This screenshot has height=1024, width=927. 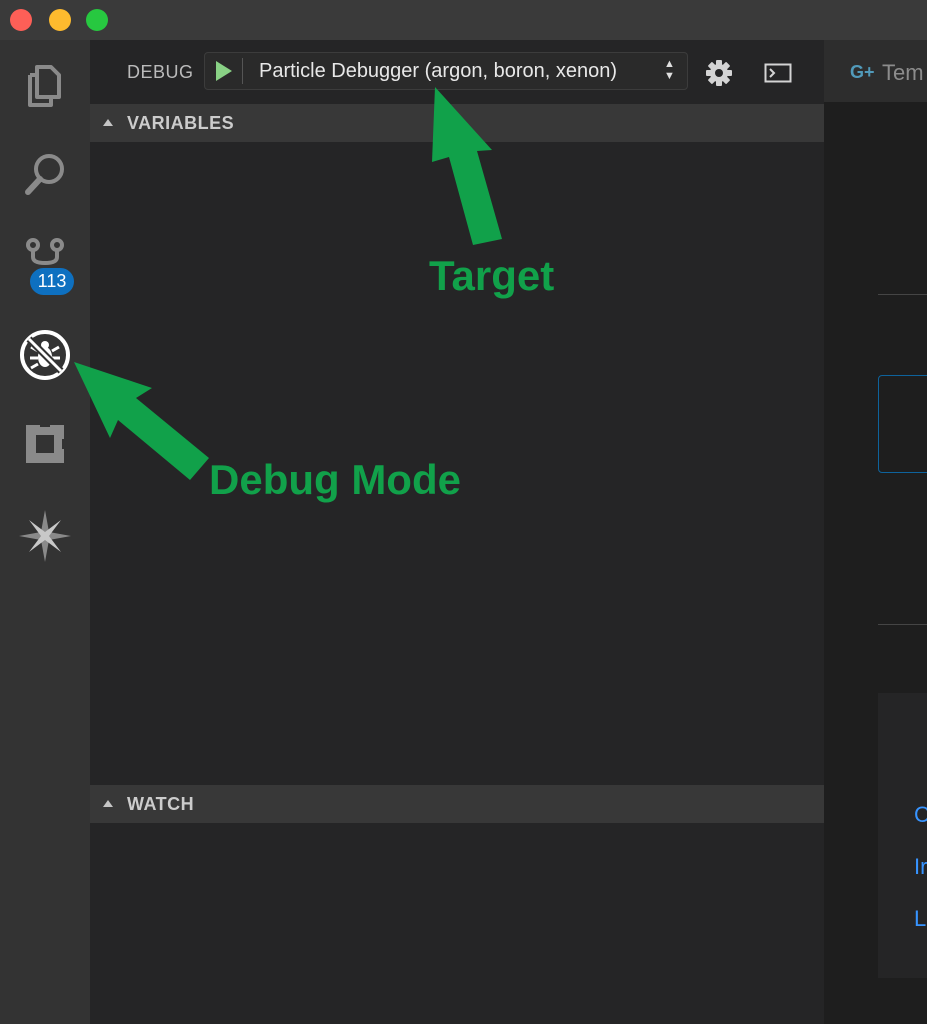 What do you see at coordinates (492, 275) in the screenshot?
I see `target-annotation-label: Target` at bounding box center [492, 275].